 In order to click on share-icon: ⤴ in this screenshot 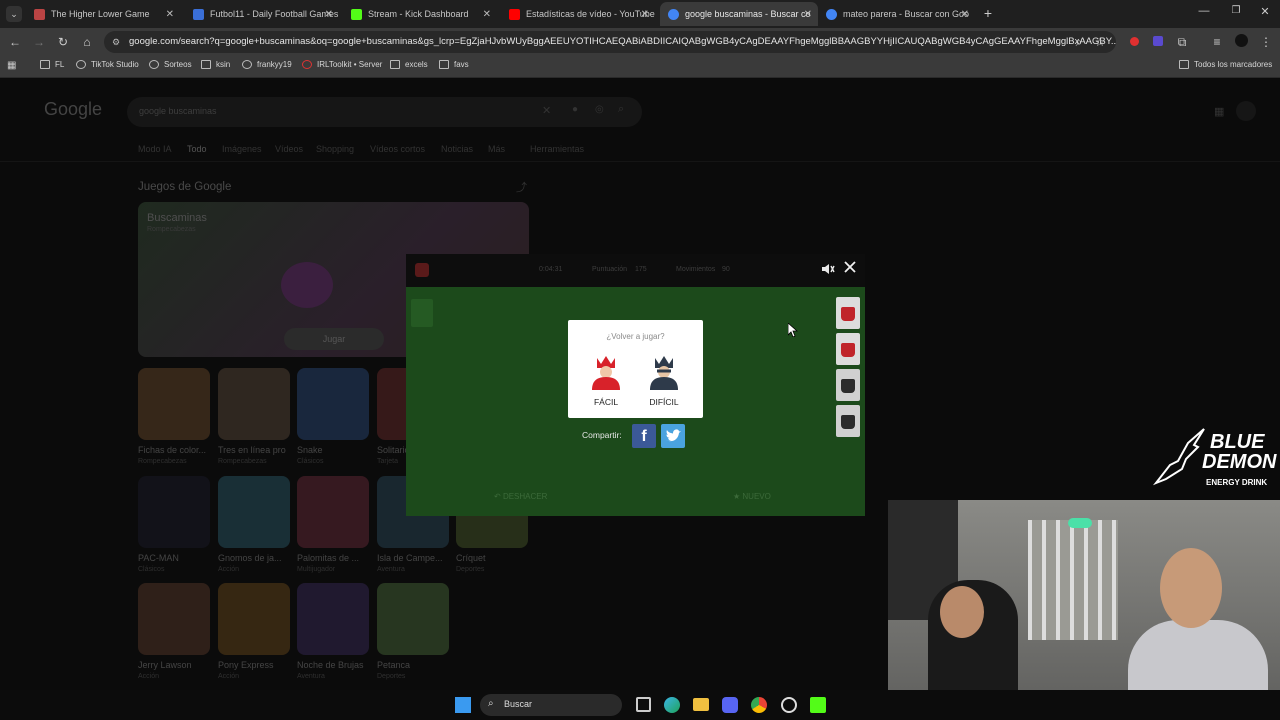, I will do `click(521, 187)`.